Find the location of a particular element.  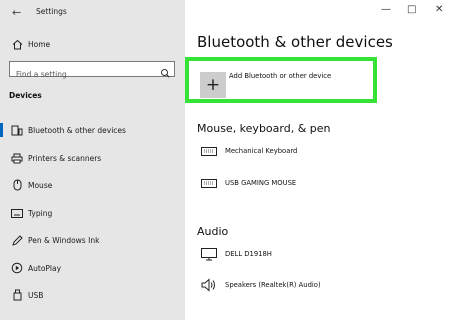

monitor-icon is located at coordinates (209, 254).